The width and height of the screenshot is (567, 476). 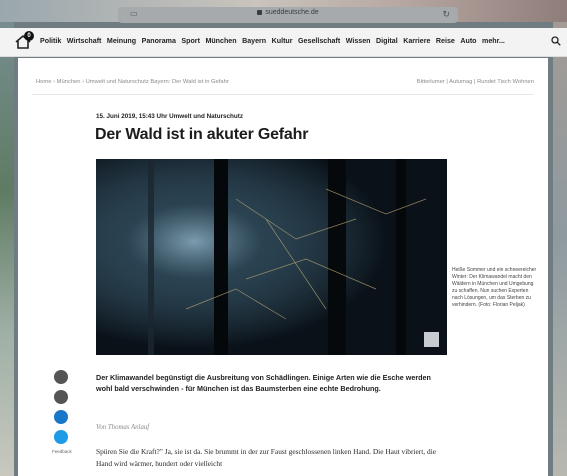 I want to click on nav-item: Auto, so click(x=468, y=41).